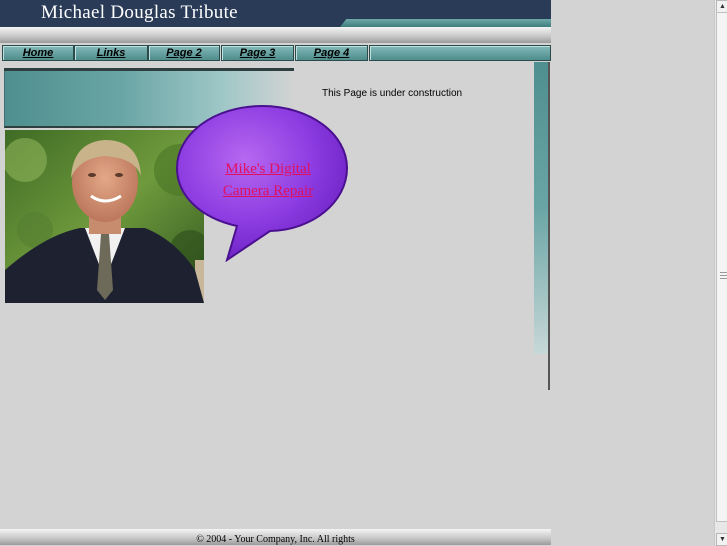  Describe the element at coordinates (268, 191) in the screenshot. I see `camera-repair-link-line2: Camera Repair` at that location.